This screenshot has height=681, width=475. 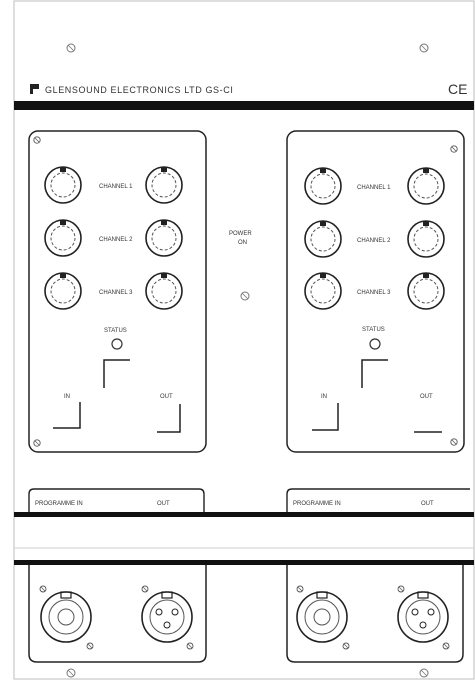 What do you see at coordinates (139, 90) in the screenshot?
I see `maker-label: GLENSOUND ELECTRONICS LTD GS-CI` at bounding box center [139, 90].